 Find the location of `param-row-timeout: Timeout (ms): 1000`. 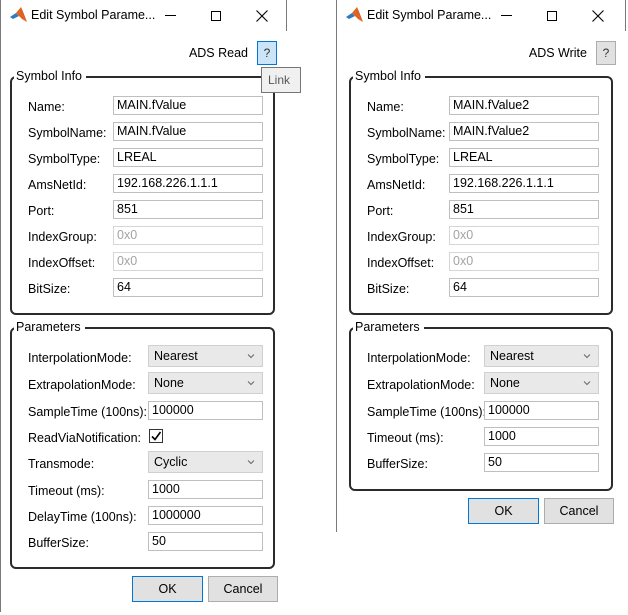

param-row-timeout: Timeout (ms): 1000 is located at coordinates (481, 437).